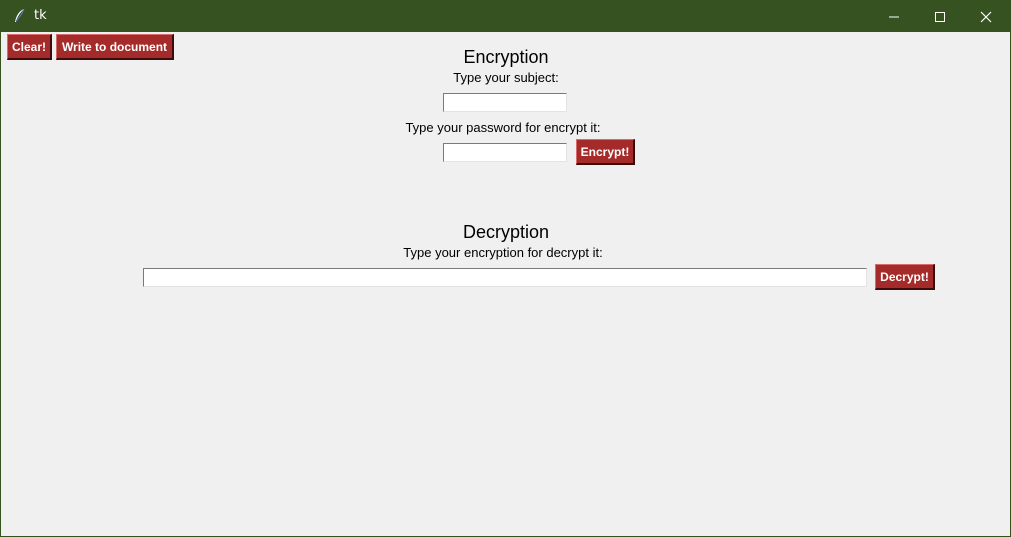  I want to click on maximize-icon, so click(940, 17).